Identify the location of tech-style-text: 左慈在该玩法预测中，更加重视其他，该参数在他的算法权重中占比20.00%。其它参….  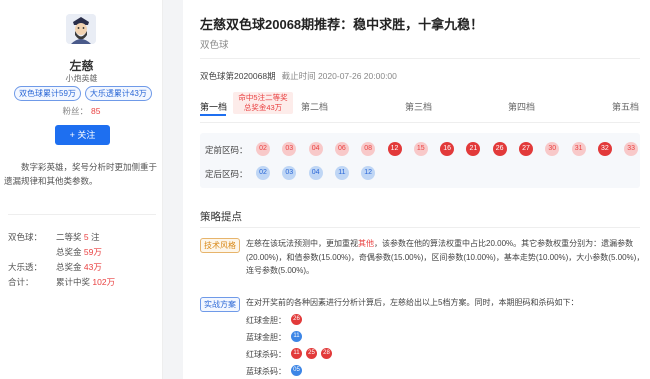
(445, 257).